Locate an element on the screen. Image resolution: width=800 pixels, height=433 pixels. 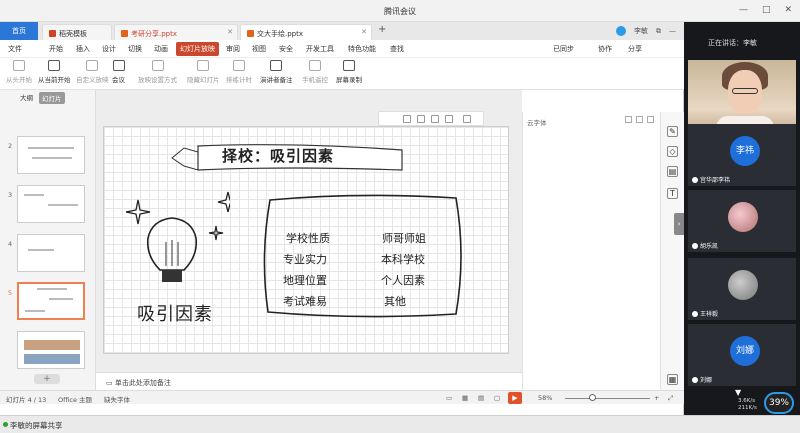
menu-slideshow: 幻灯片放映 is located at coordinates (197, 49).